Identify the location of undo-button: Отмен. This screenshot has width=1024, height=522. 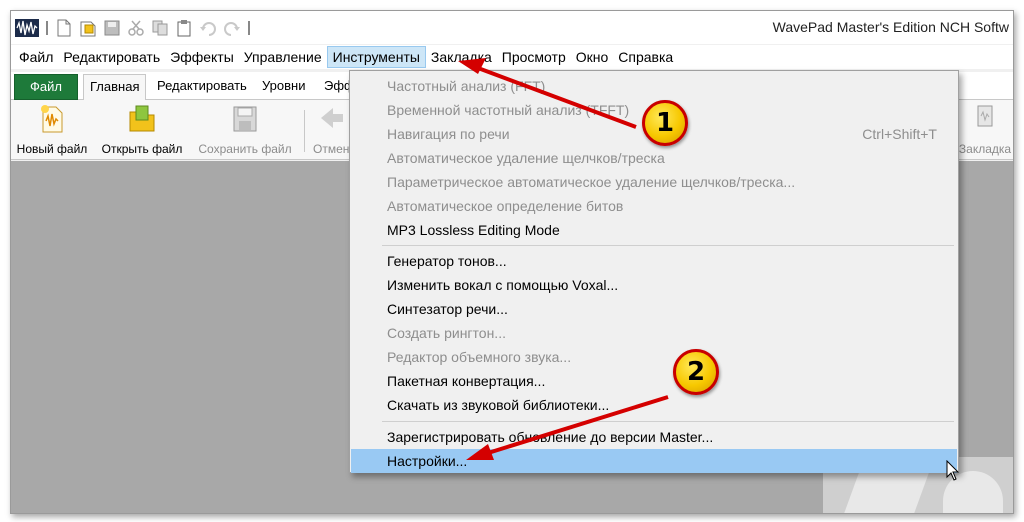
(329, 130).